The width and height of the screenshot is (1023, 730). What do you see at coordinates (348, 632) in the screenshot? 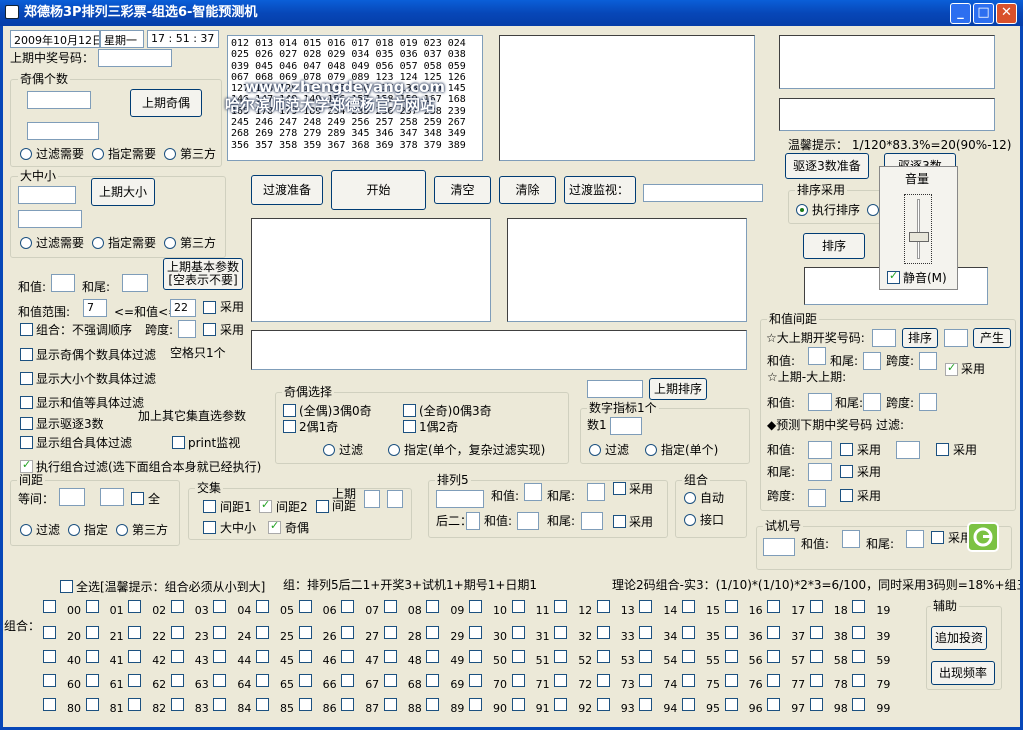
I see `combo-27-checkbox` at bounding box center [348, 632].